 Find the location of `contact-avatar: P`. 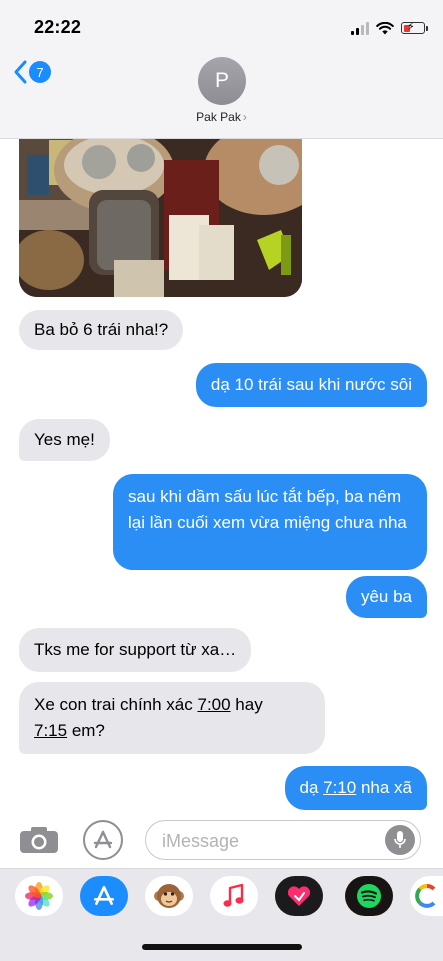

contact-avatar: P is located at coordinates (222, 81).